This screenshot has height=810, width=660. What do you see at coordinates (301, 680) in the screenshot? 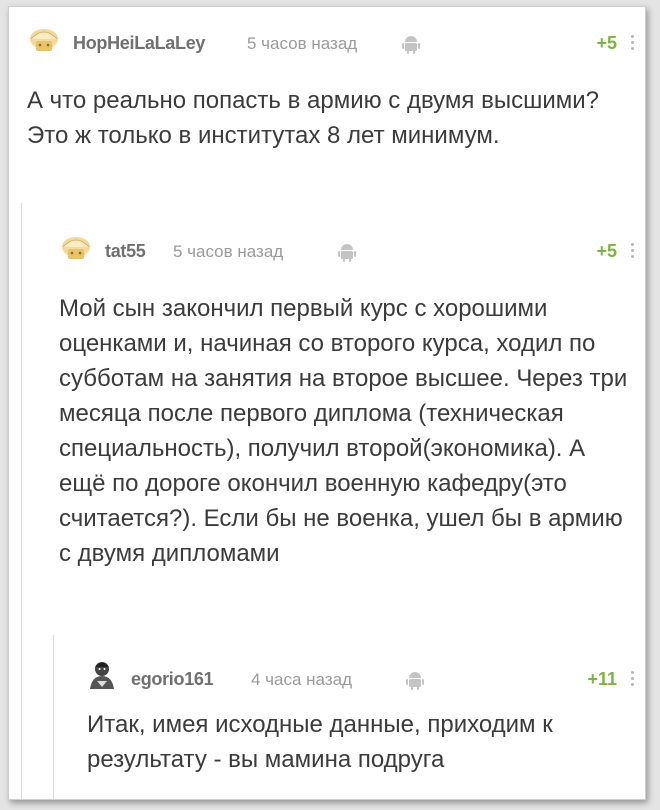
I see `comment-time: 4 часа назад` at bounding box center [301, 680].